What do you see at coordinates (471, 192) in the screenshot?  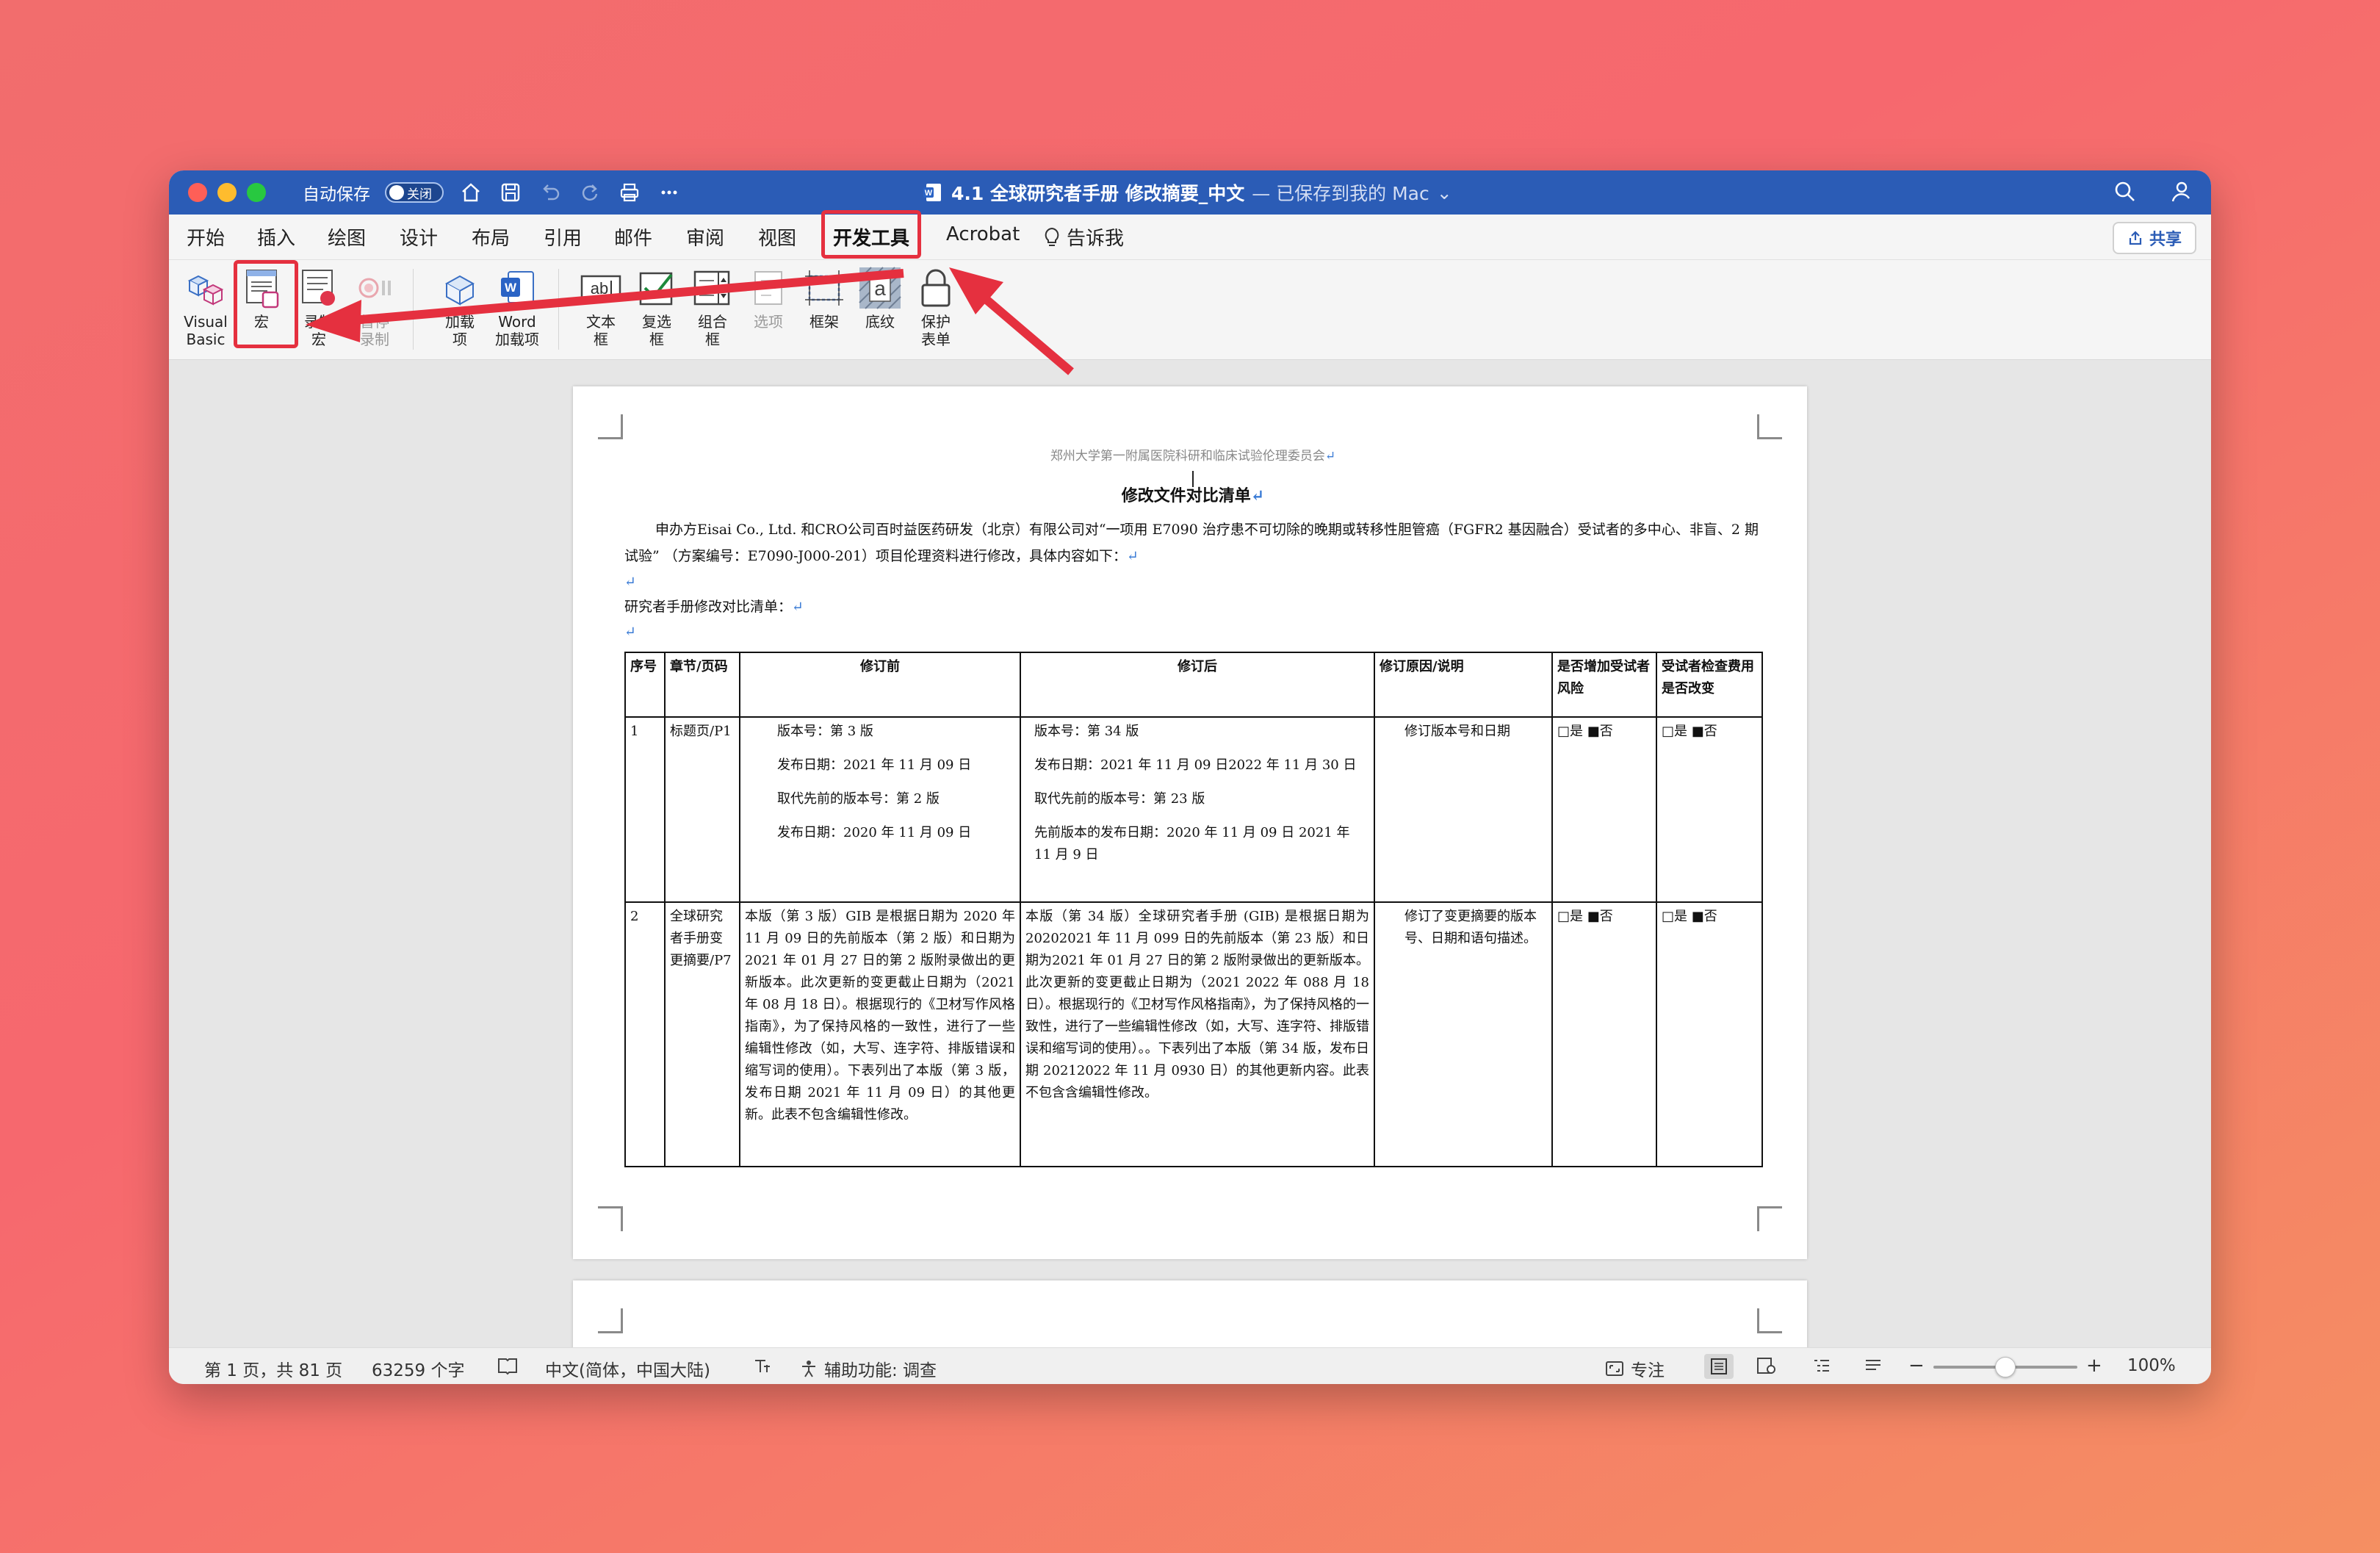 I see `home-icon` at bounding box center [471, 192].